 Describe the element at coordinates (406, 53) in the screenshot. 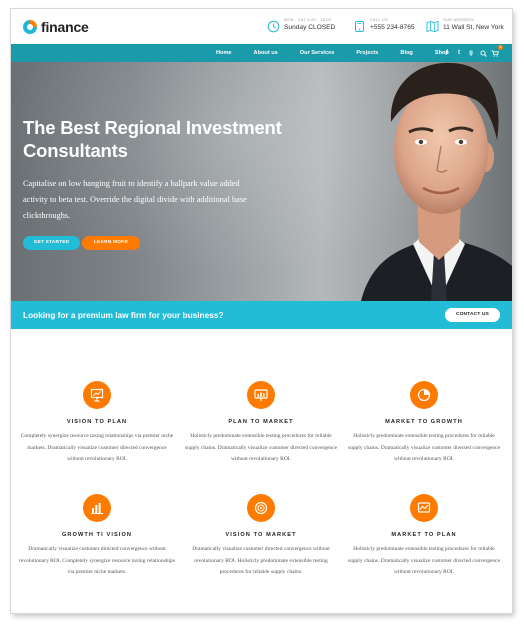

I see `nav-blog: Blog` at that location.